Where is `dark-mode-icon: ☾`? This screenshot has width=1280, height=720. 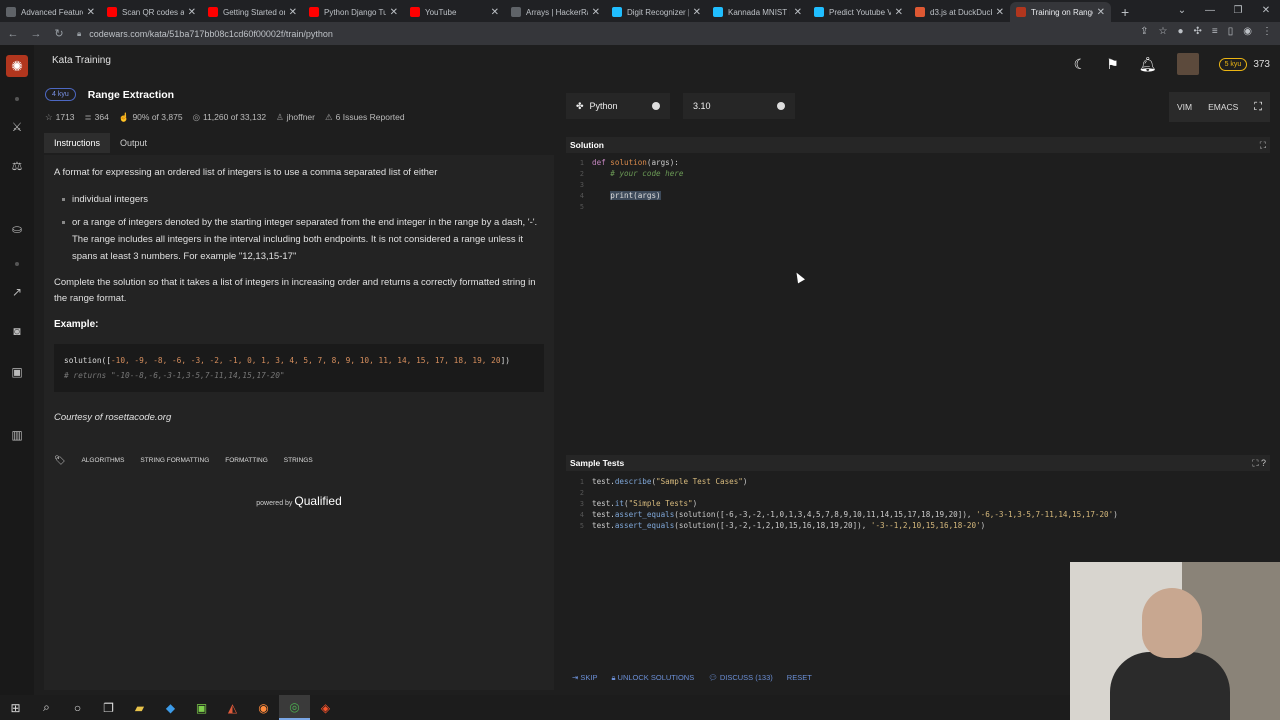
dark-mode-icon: ☾ is located at coordinates (1080, 64).